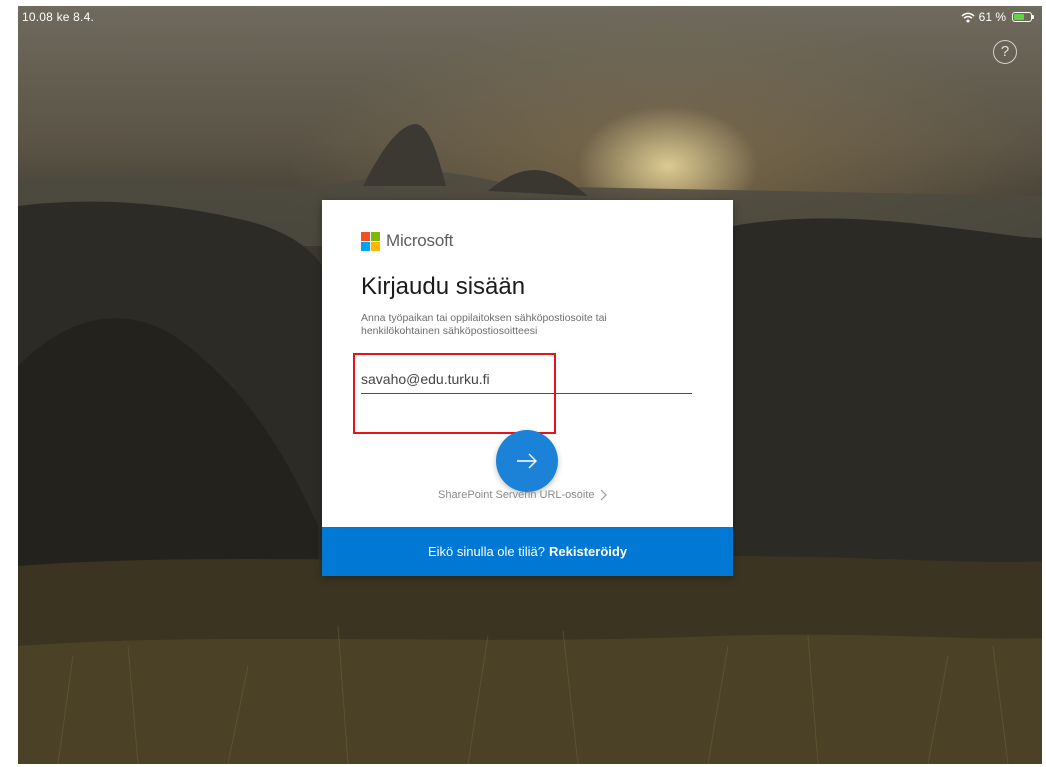 This screenshot has width=1046, height=767. I want to click on microsoft-brand: Microsoft, so click(407, 241).